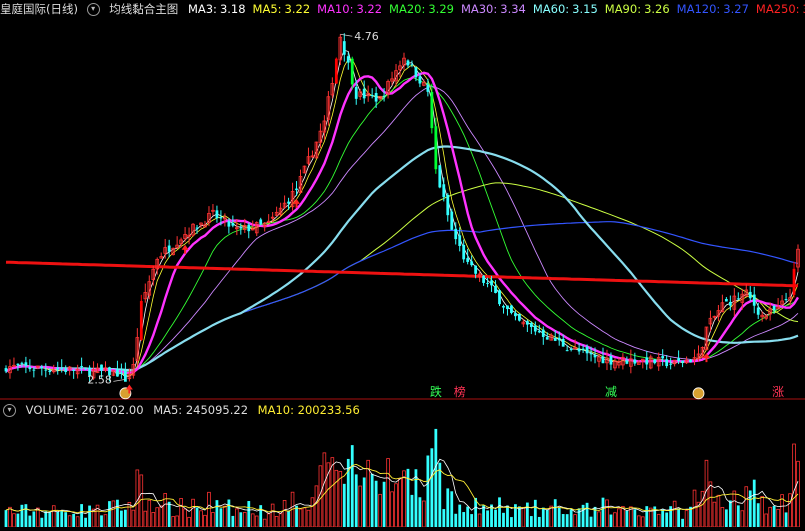  Describe the element at coordinates (611, 392) in the screenshot. I see `signal-label: 减` at that location.